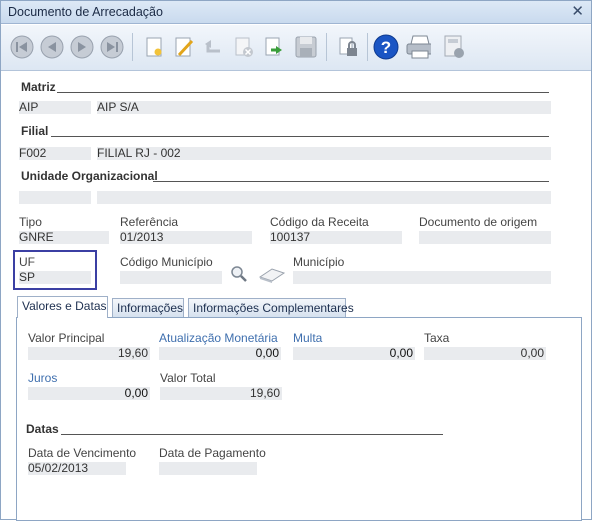 This screenshot has width=592, height=521. I want to click on tipo-label: Tipo, so click(30, 222).